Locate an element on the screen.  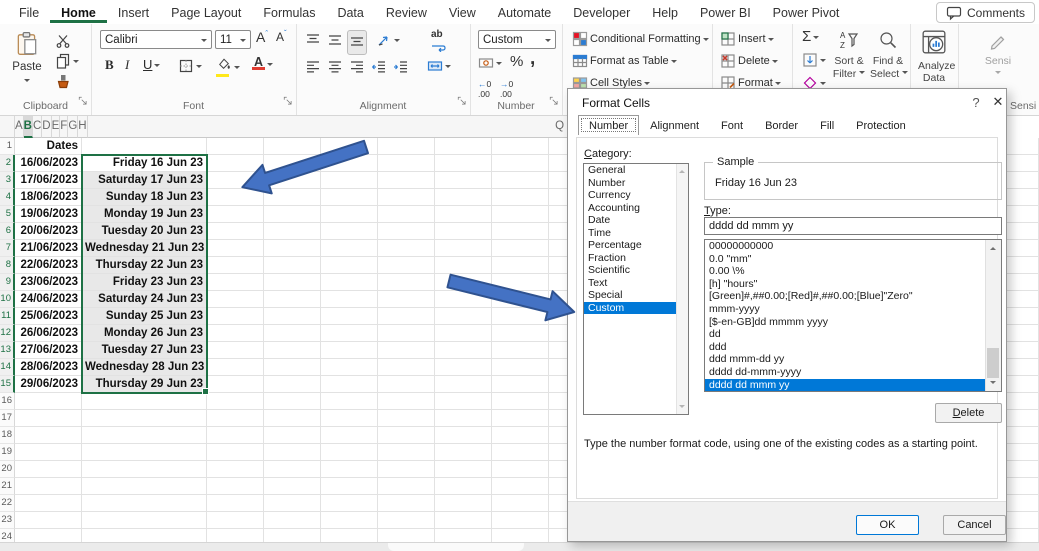
menu-tab: Data is located at coordinates (350, 12).